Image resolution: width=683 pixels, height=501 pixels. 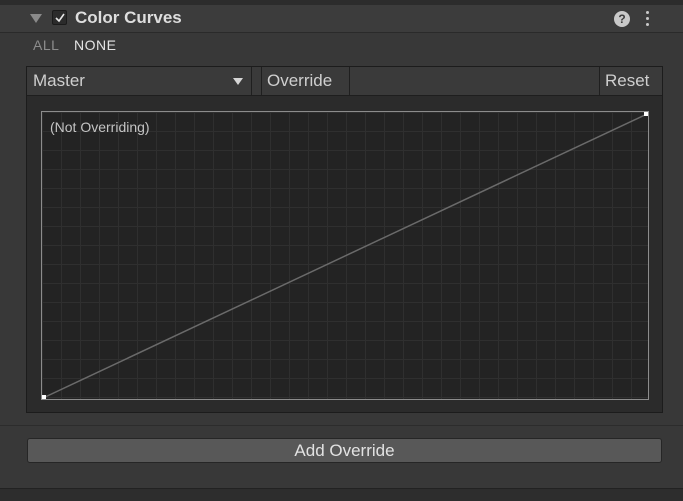 I want to click on override-toggle: Override, so click(x=306, y=81).